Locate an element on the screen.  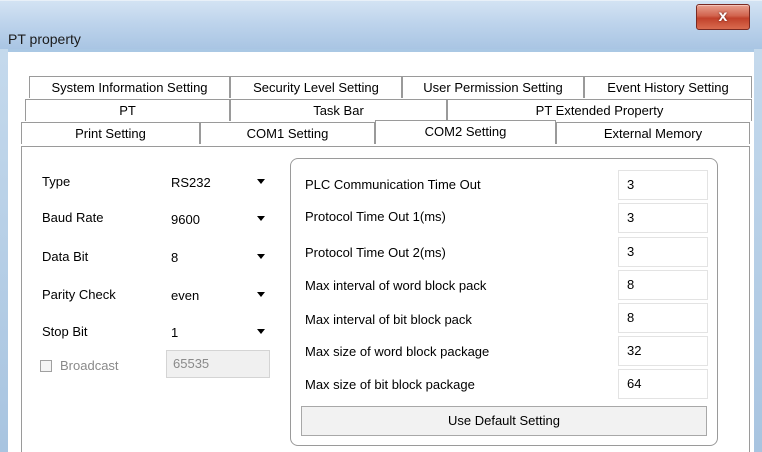
parity-check-value: even is located at coordinates (185, 295).